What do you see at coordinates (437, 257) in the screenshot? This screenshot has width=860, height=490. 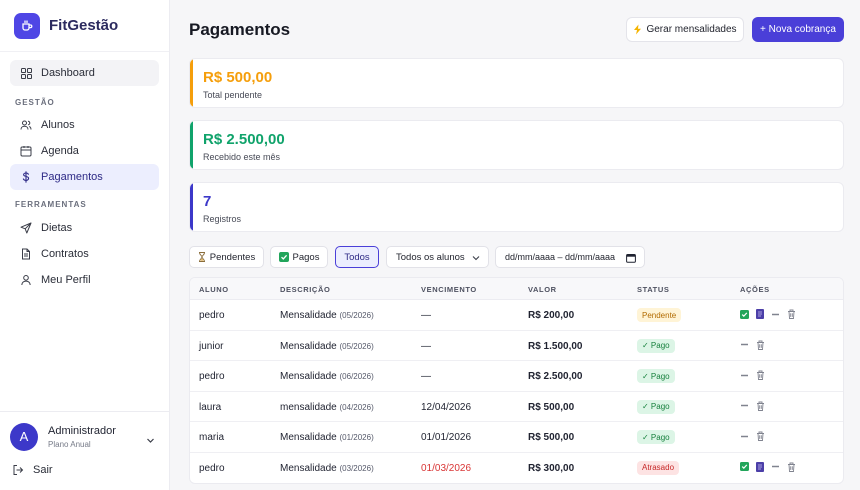 I see `student-select: Todos os alunos` at bounding box center [437, 257].